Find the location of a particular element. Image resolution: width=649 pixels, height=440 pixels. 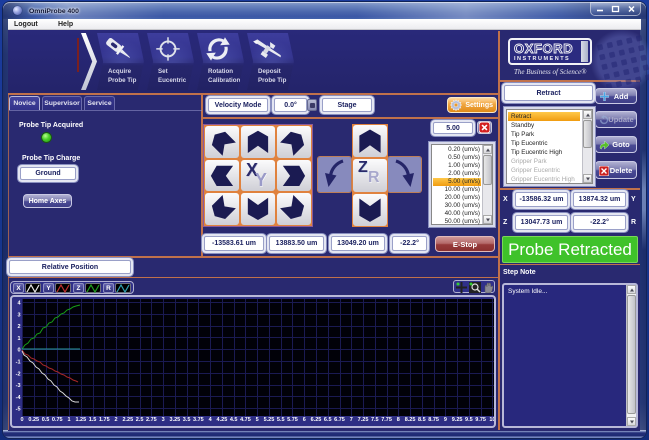

svg-text: 0.25 is located at coordinates (33, 420).